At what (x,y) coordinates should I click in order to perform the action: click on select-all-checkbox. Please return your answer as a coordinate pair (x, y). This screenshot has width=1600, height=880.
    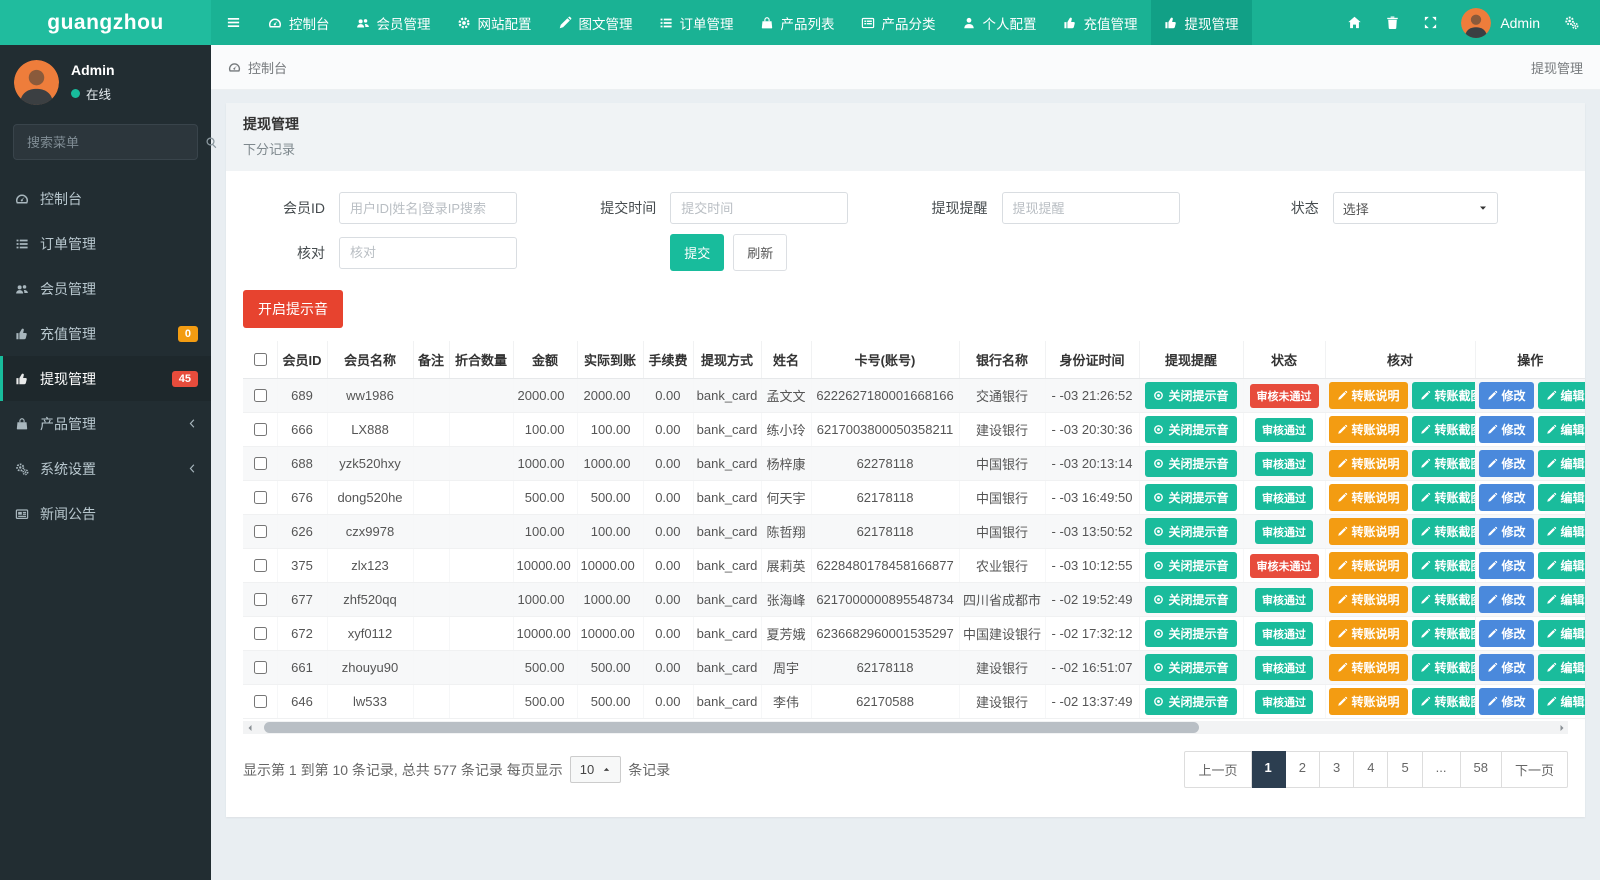
    Looking at the image, I should click on (260, 359).